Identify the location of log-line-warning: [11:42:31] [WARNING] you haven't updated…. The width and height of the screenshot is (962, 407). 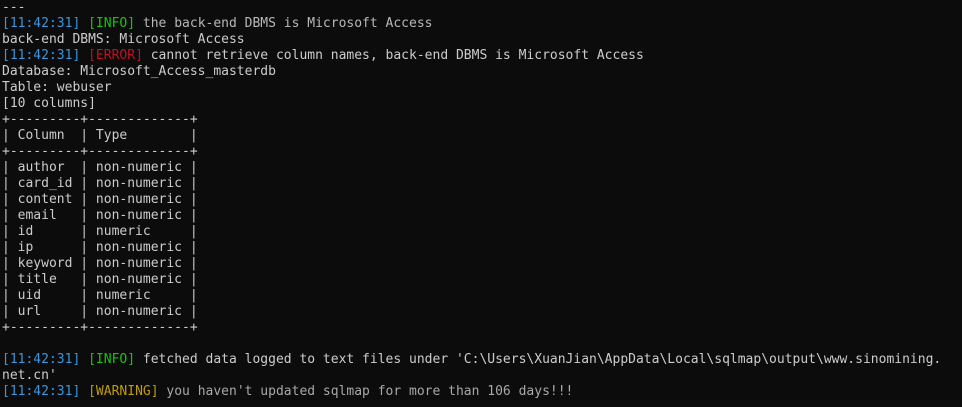
(482, 392).